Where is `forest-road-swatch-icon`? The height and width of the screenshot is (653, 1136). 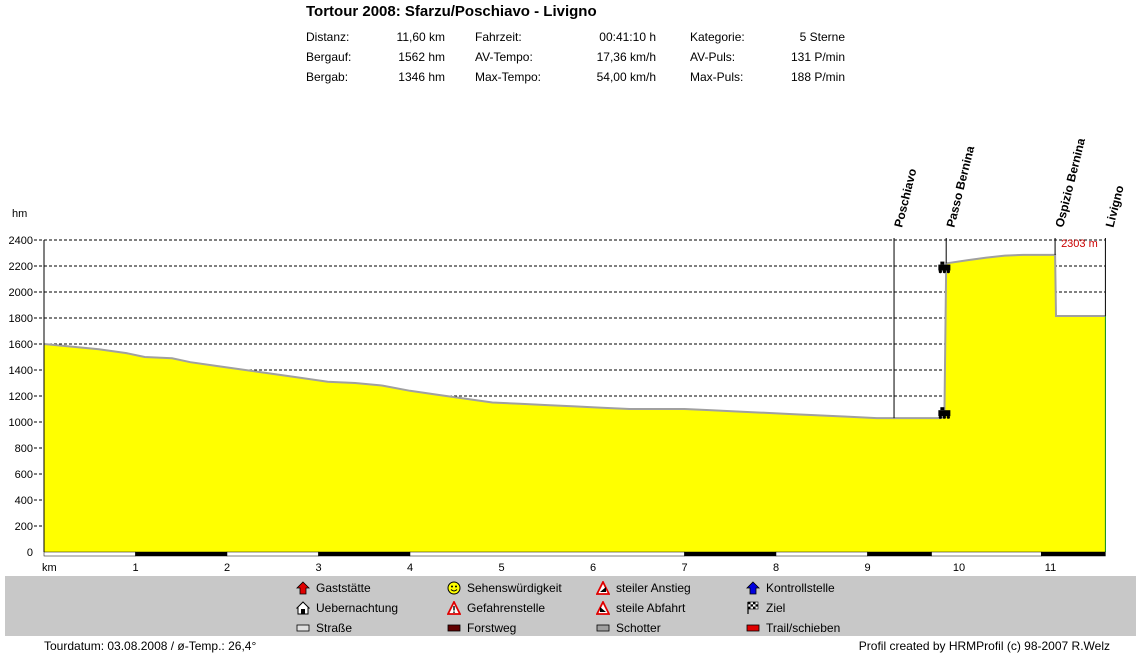
forest-road-swatch-icon is located at coordinates (454, 628).